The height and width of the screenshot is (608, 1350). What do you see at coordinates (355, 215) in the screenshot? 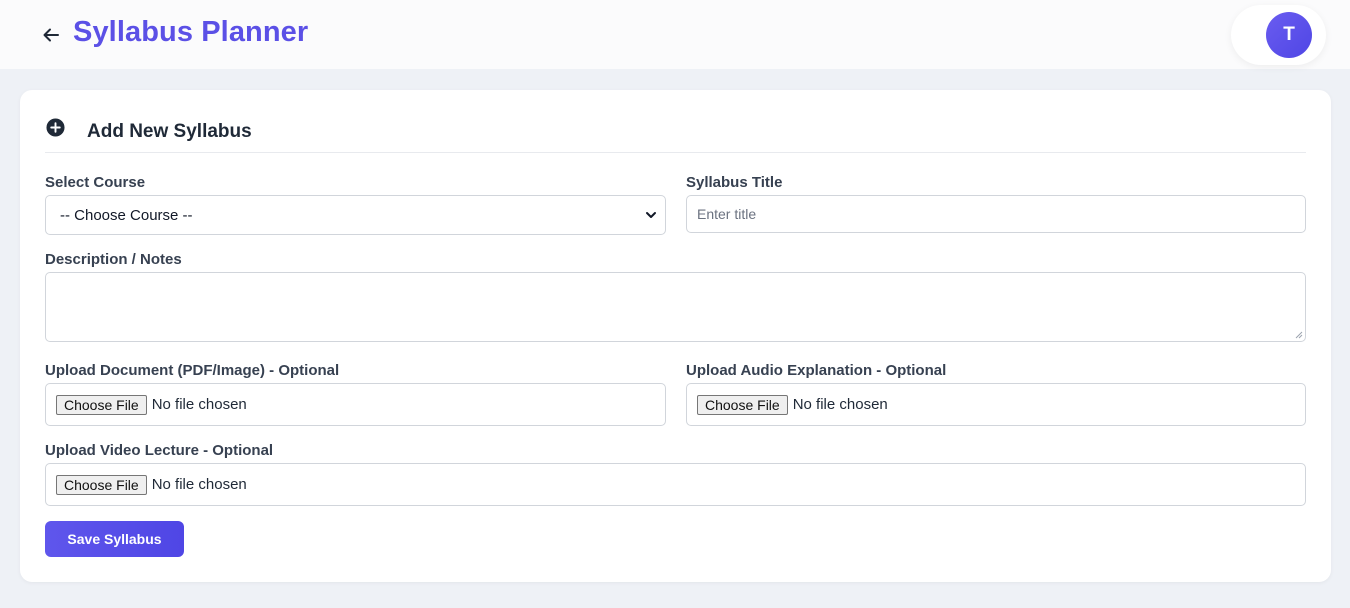
I see `course-select: -- Choose Course --` at bounding box center [355, 215].